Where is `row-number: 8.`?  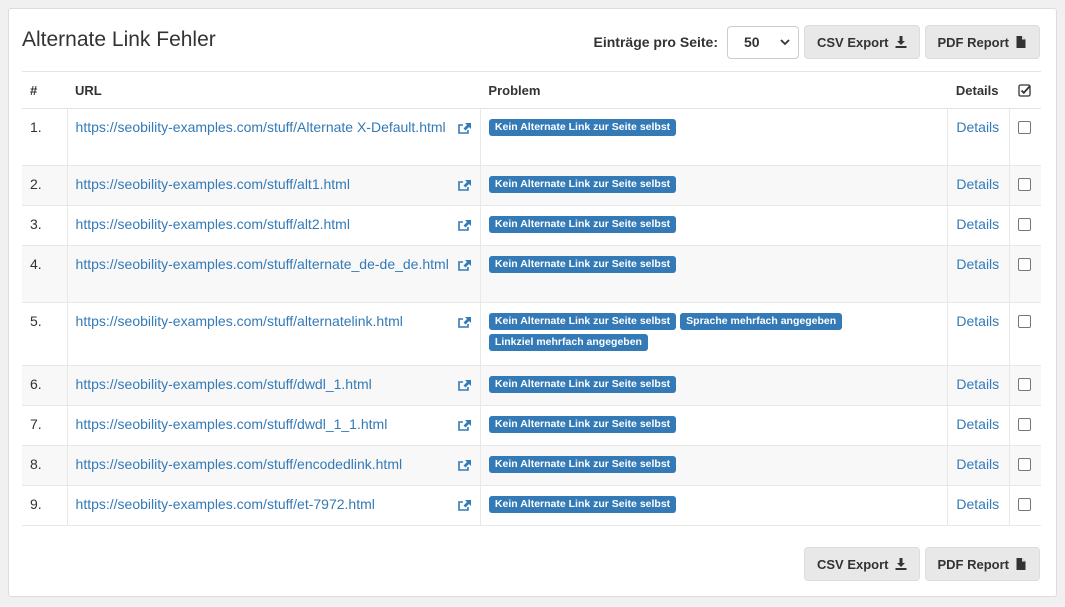
row-number: 8. is located at coordinates (45, 465).